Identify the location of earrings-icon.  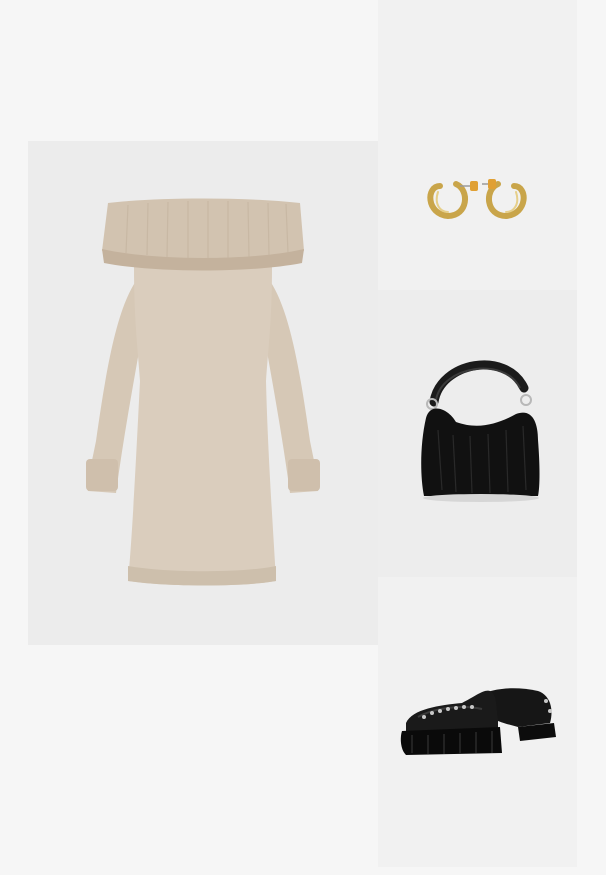
(477, 199).